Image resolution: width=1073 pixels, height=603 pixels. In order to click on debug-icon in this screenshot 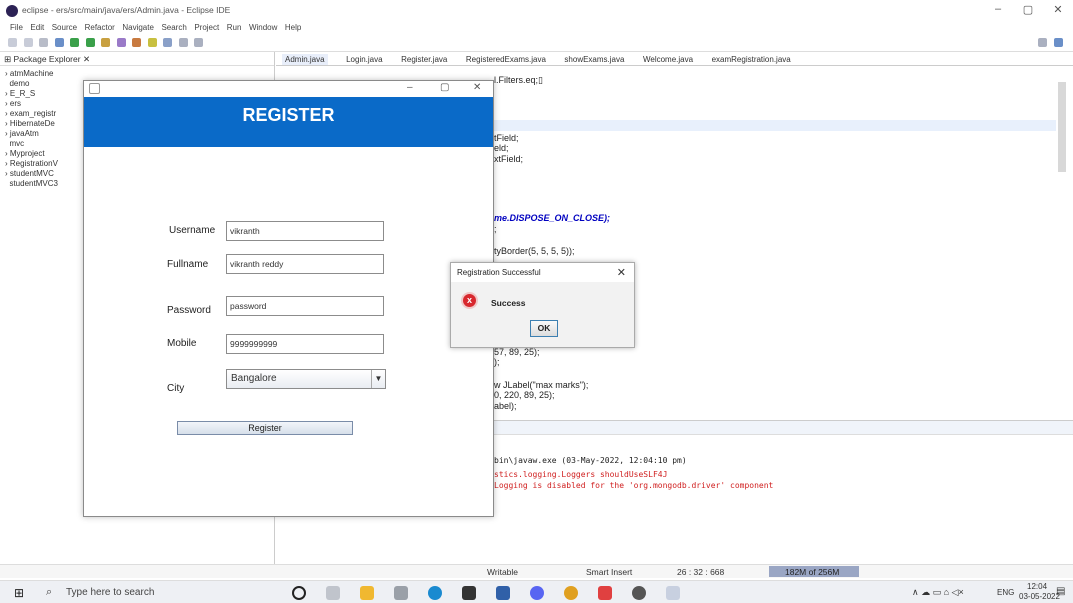, I will do `click(59, 42)`.